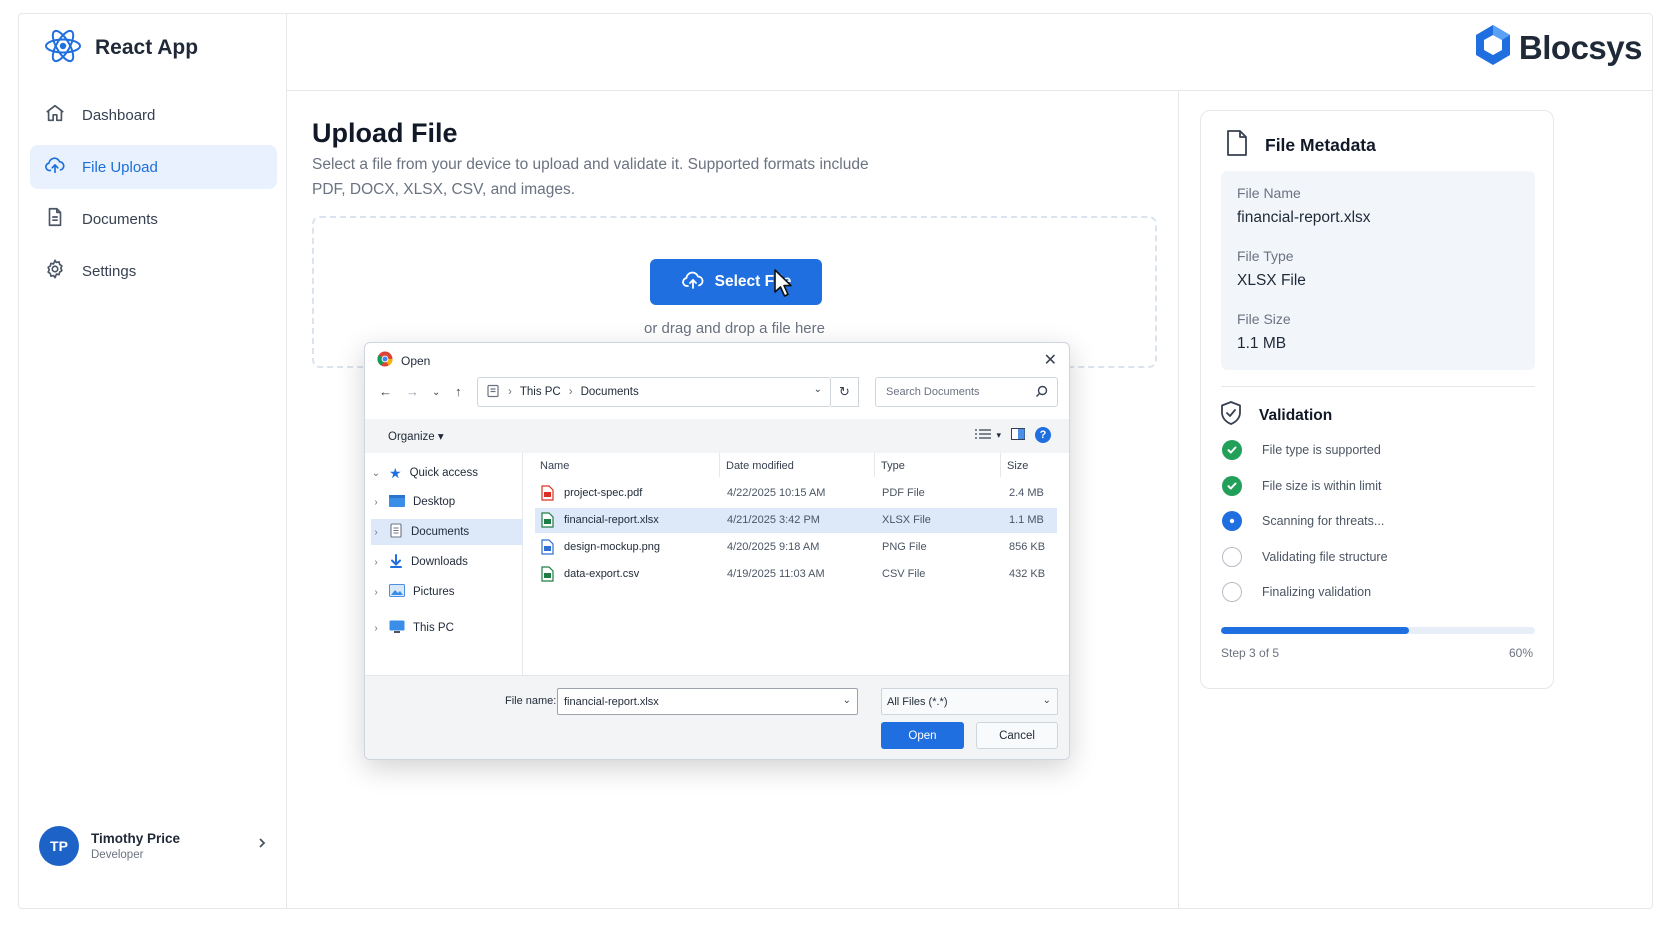 This screenshot has height=941, width=1672. What do you see at coordinates (693, 282) in the screenshot?
I see `cloud-upload-icon` at bounding box center [693, 282].